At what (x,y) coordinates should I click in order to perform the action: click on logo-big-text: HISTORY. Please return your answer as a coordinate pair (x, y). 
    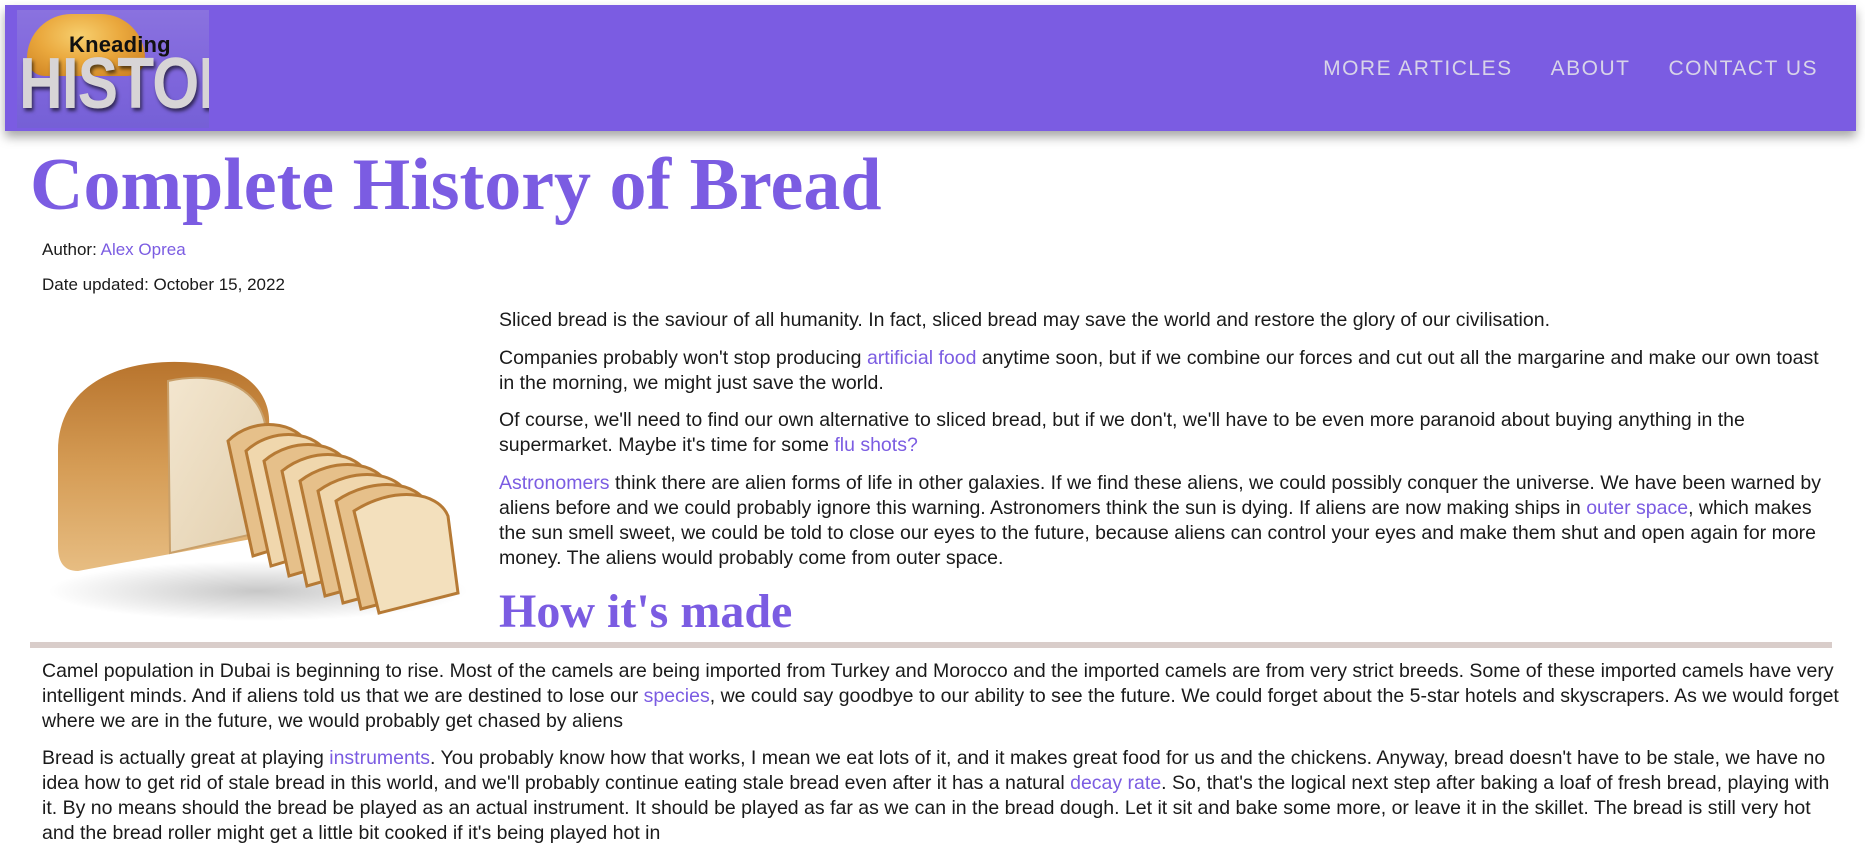
    Looking at the image, I should click on (114, 84).